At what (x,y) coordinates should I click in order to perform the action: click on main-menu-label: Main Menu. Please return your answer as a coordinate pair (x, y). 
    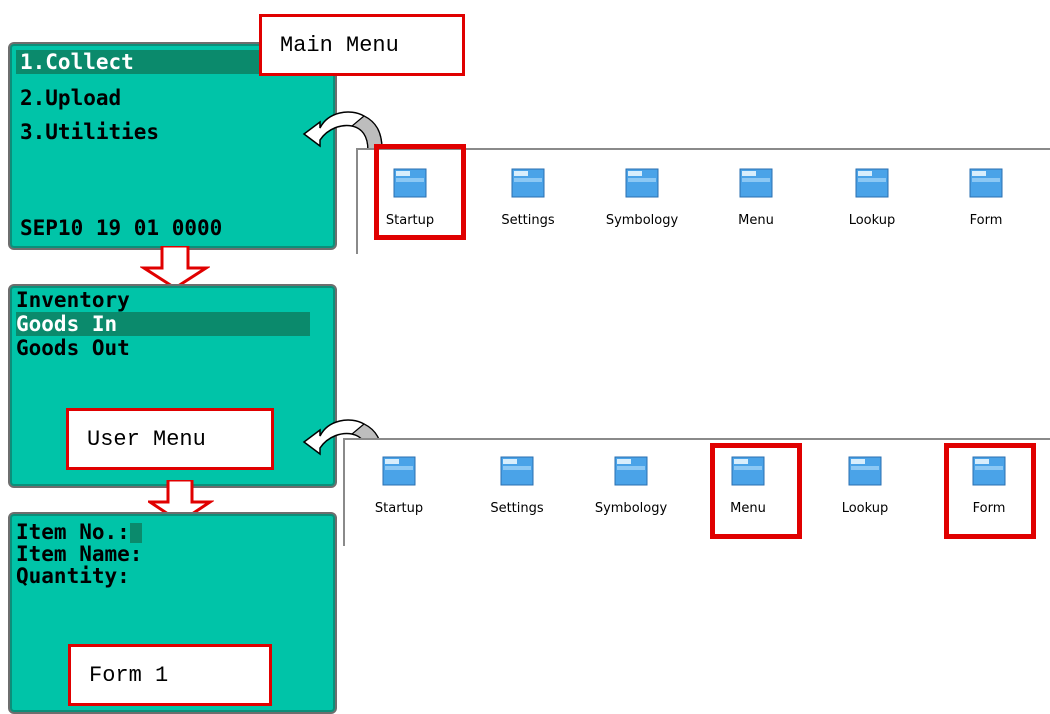
    Looking at the image, I should click on (362, 45).